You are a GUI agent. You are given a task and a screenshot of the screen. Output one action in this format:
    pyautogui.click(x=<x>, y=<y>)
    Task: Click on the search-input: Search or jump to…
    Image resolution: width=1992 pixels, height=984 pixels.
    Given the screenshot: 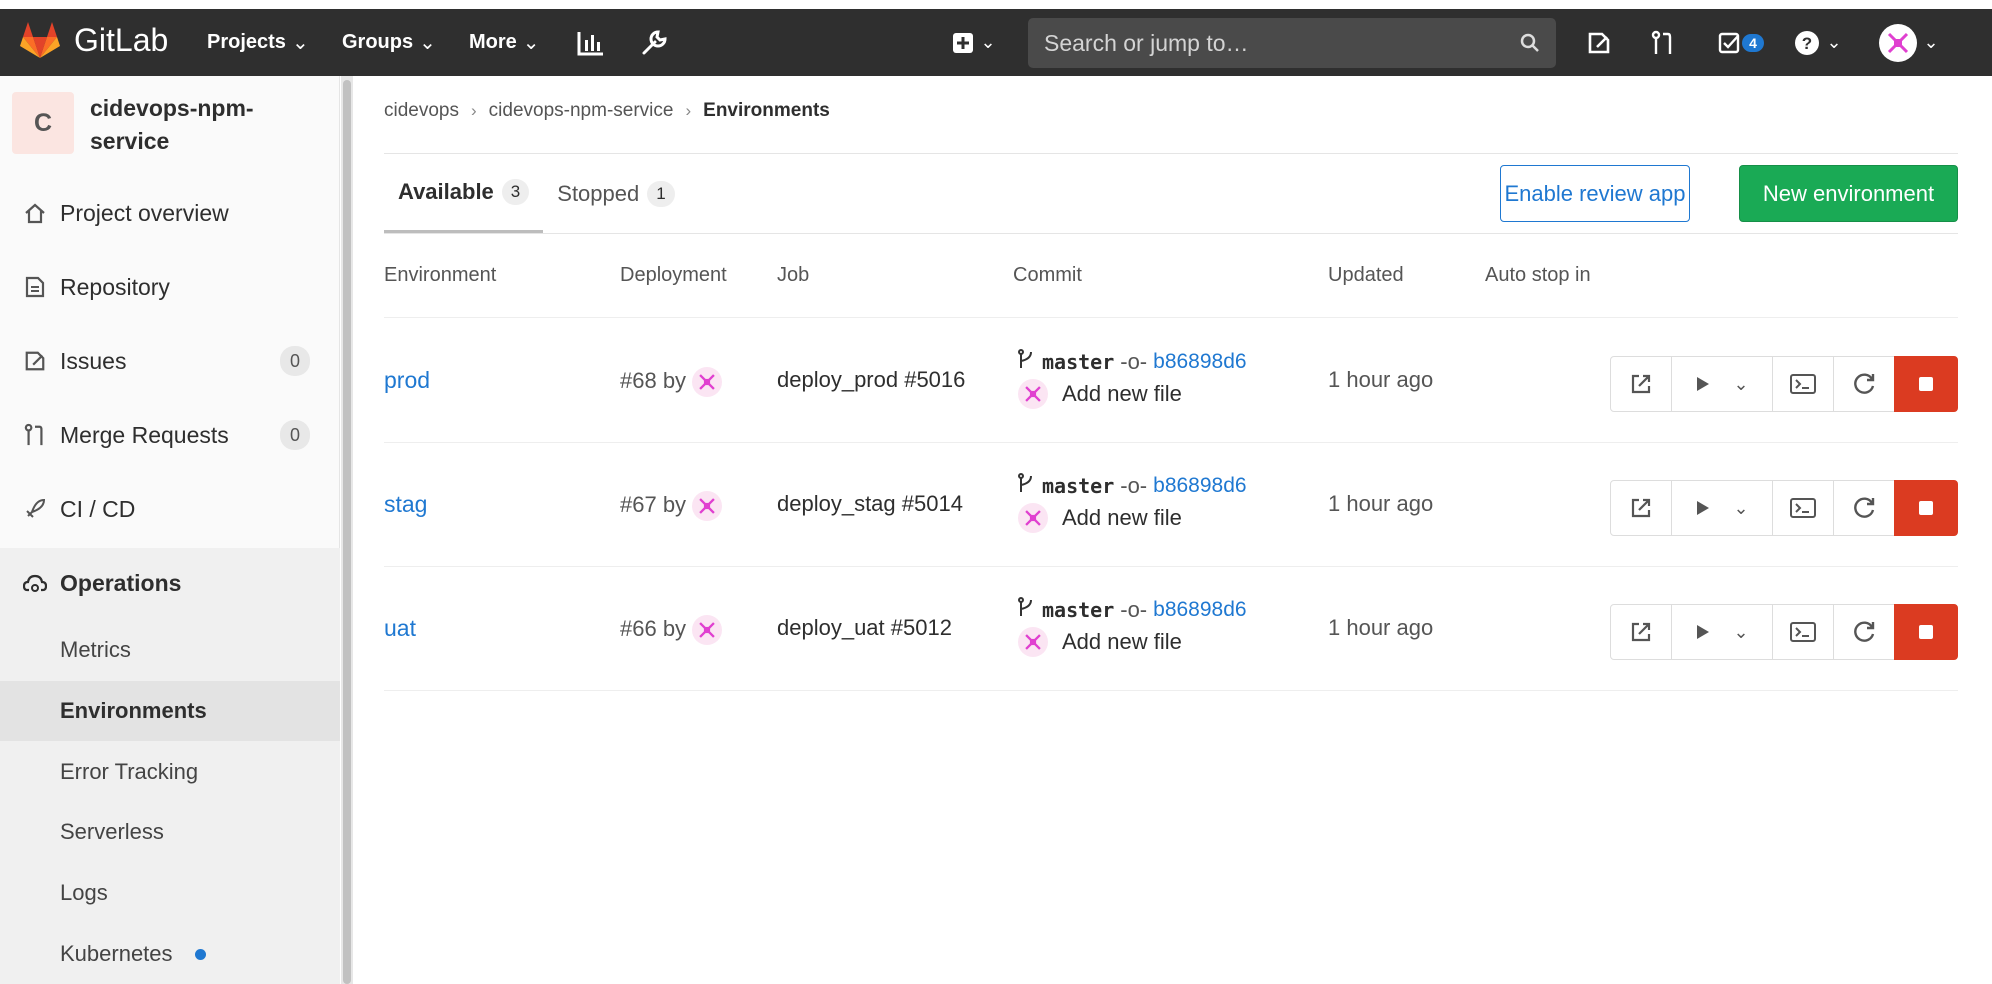 What is the action you would take?
    pyautogui.click(x=1292, y=43)
    